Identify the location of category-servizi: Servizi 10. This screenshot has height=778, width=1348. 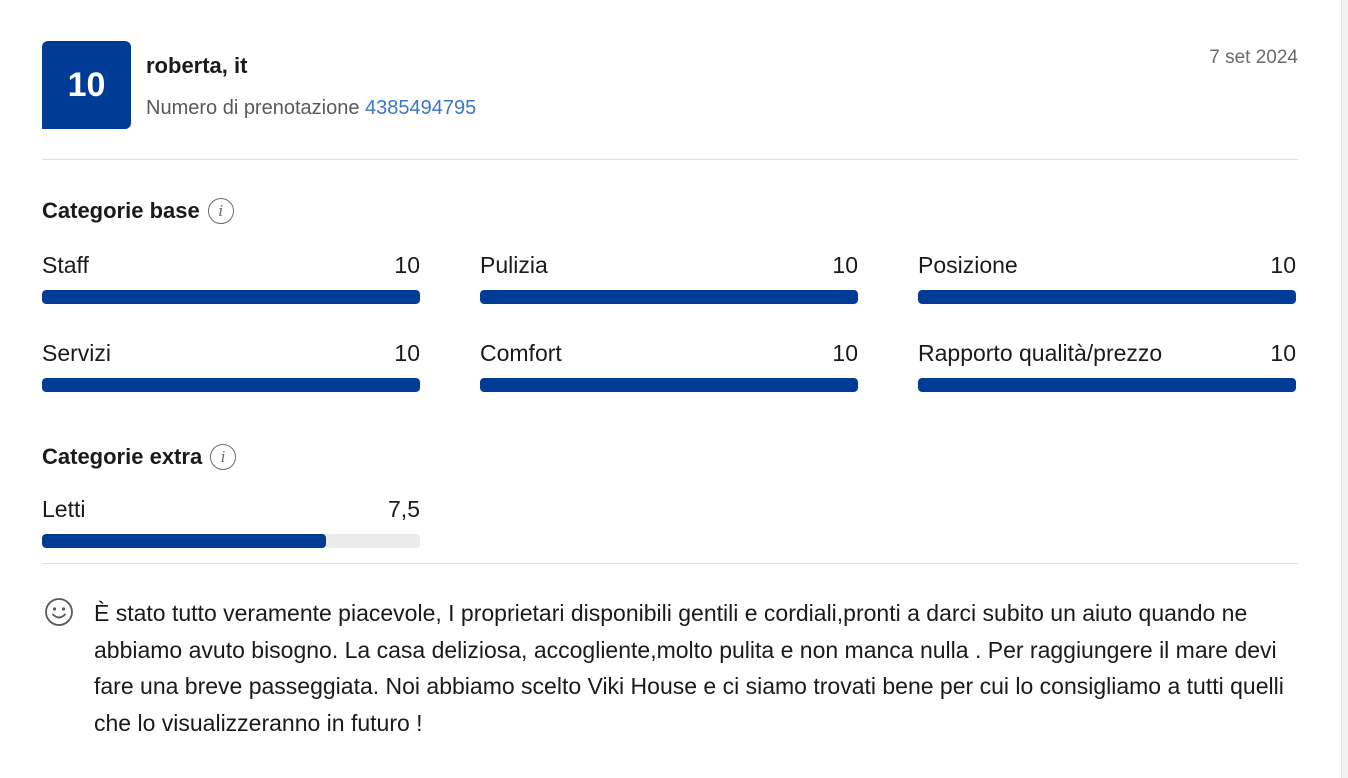
(231, 366).